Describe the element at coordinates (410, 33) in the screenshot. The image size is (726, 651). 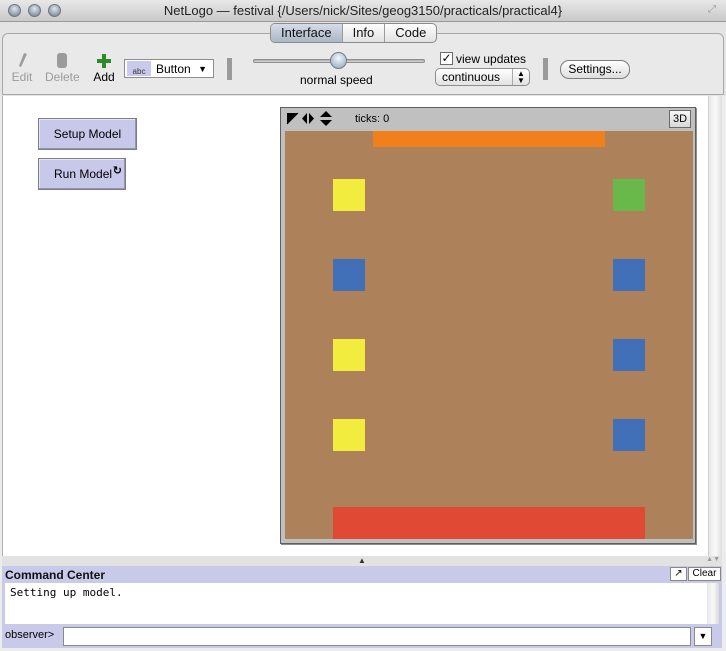
I see `tab-code: Code` at that location.